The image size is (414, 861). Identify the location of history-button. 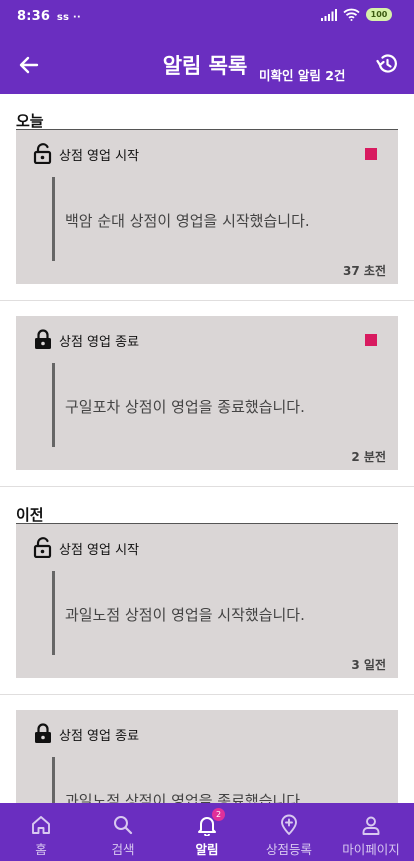
(387, 64).